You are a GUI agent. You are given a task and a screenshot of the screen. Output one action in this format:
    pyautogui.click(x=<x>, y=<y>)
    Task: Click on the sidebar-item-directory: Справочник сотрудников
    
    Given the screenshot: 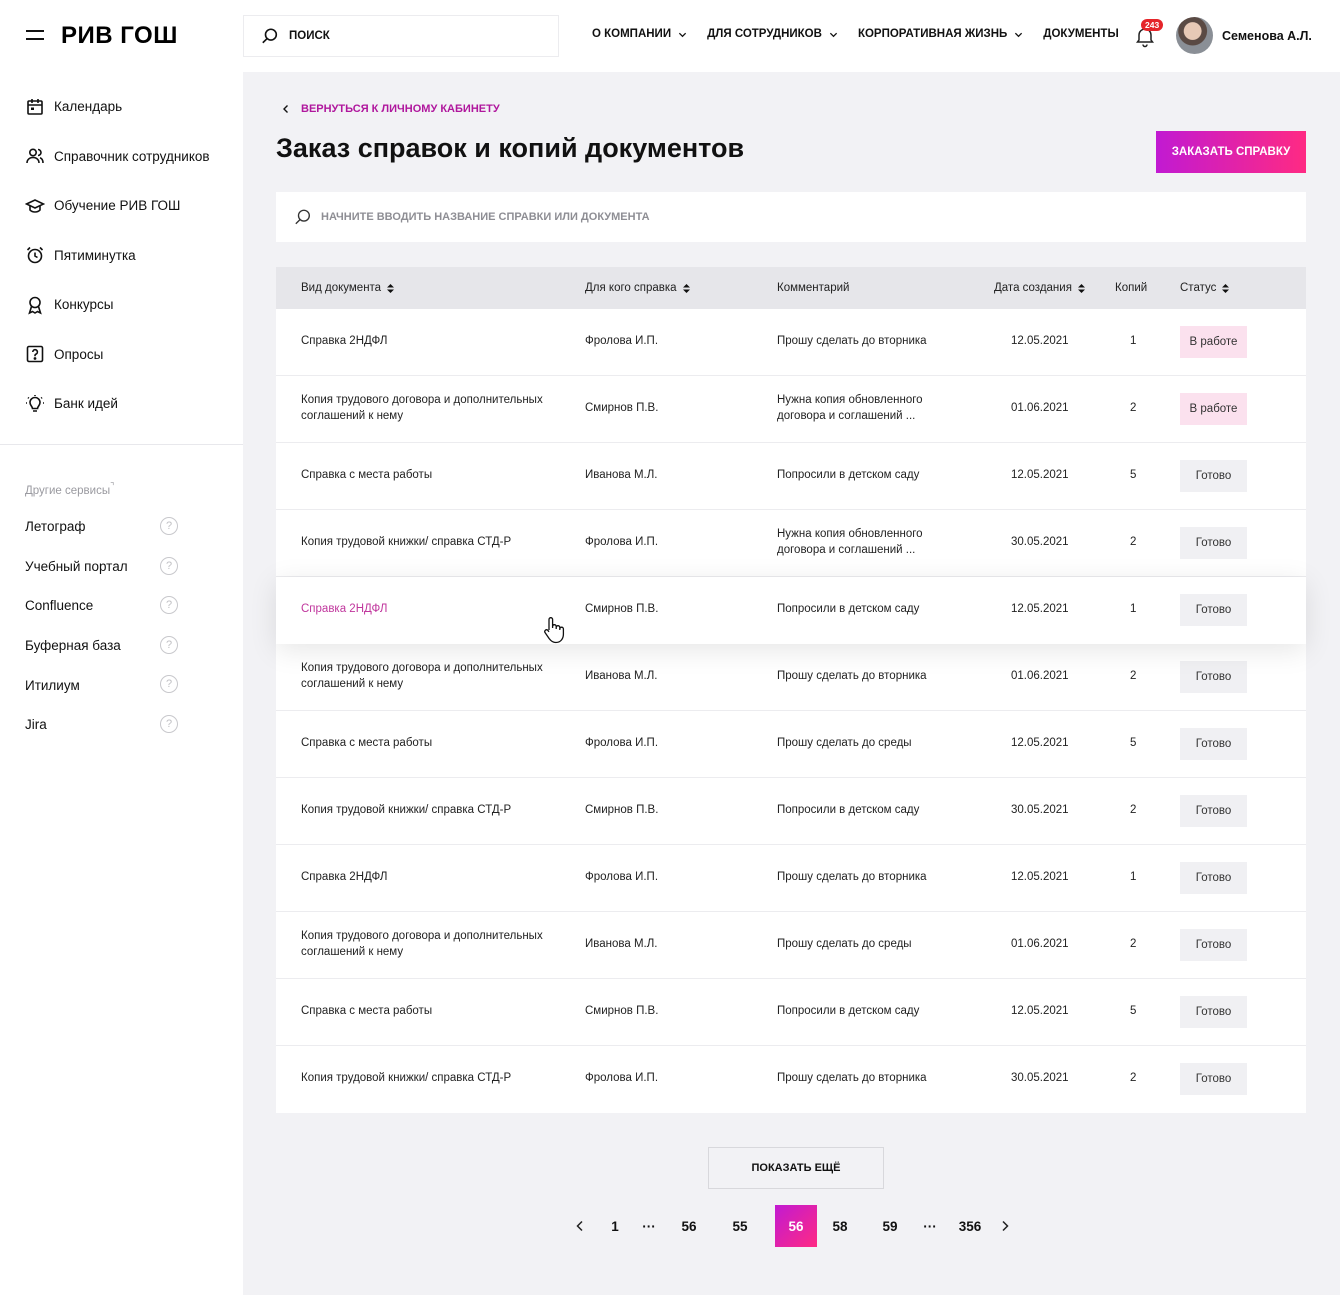 What is the action you would take?
    pyautogui.click(x=121, y=157)
    